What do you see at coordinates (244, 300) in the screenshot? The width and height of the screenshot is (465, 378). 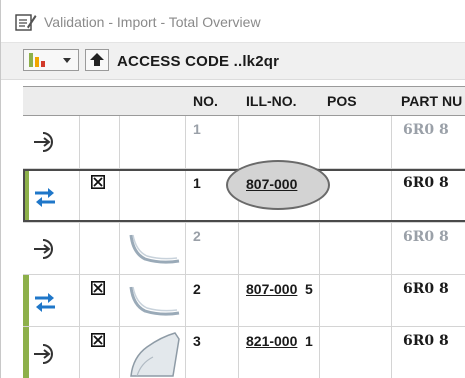 I see `table-row: 2 807-000 5 6R0 8` at bounding box center [244, 300].